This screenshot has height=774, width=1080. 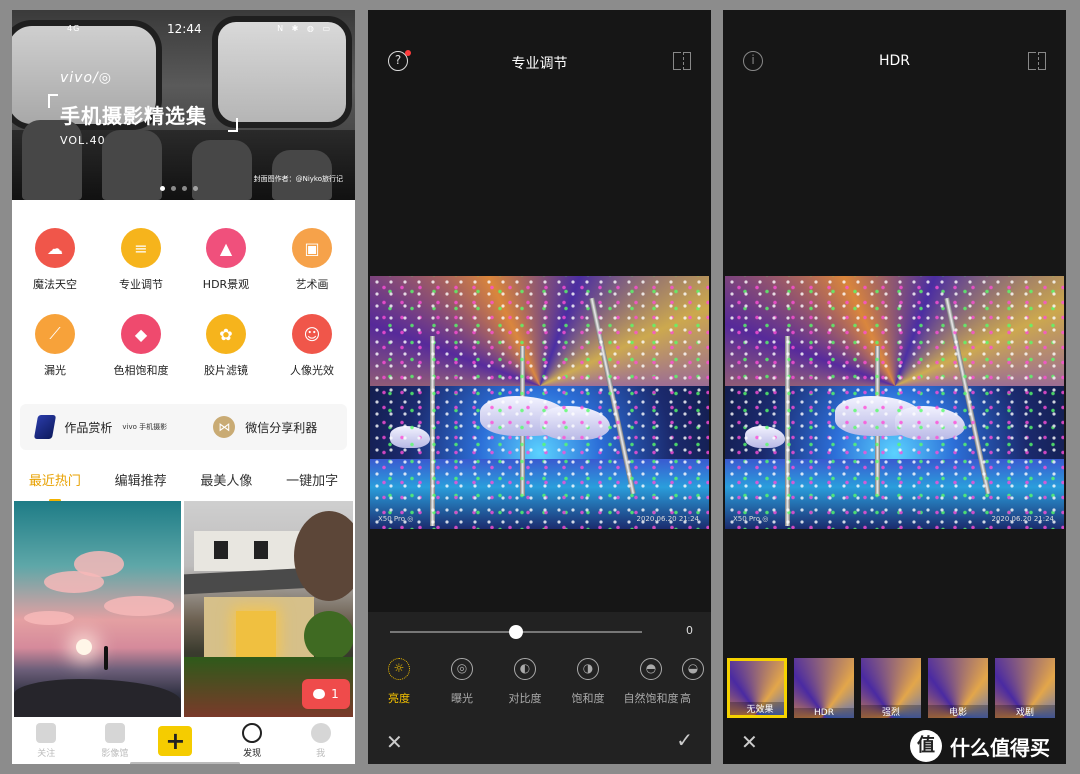 What do you see at coordinates (958, 688) in the screenshot?
I see `filter-movie: 电影` at bounding box center [958, 688].